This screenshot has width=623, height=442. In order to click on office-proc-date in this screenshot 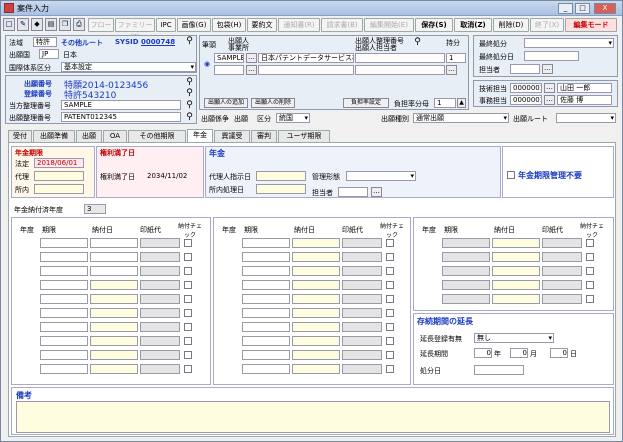, I will do `click(281, 189)`.